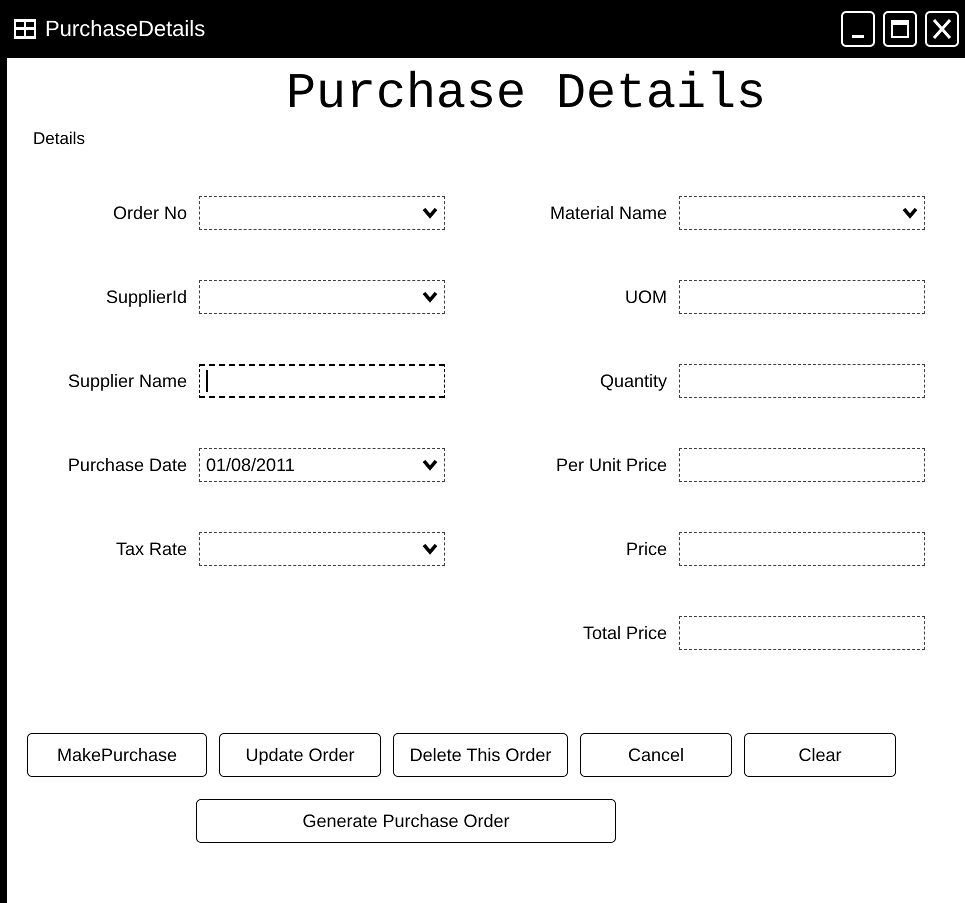 The image size is (965, 903). What do you see at coordinates (322, 465) in the screenshot?
I see `date-field: 01/08/2011` at bounding box center [322, 465].